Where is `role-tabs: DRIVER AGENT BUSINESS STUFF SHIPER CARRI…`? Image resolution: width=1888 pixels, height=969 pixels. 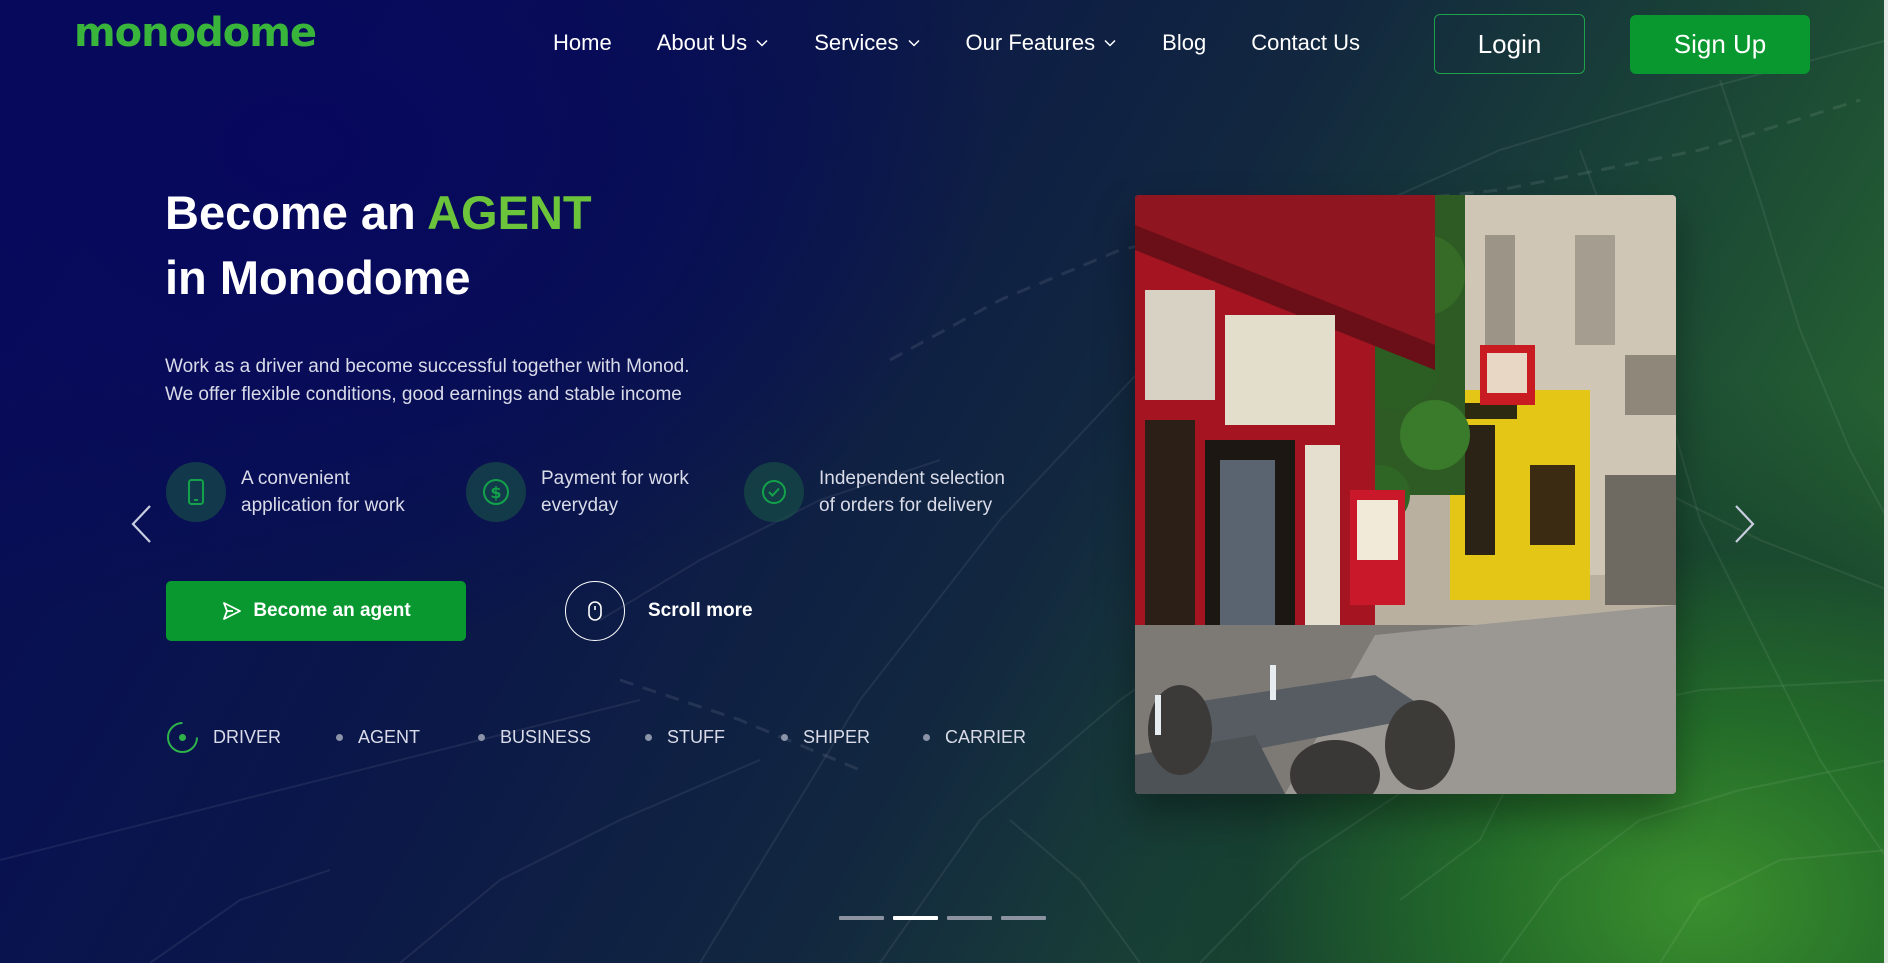 role-tabs: DRIVER AGENT BUSINESS STUFF SHIPER CARRI… is located at coordinates (606, 737).